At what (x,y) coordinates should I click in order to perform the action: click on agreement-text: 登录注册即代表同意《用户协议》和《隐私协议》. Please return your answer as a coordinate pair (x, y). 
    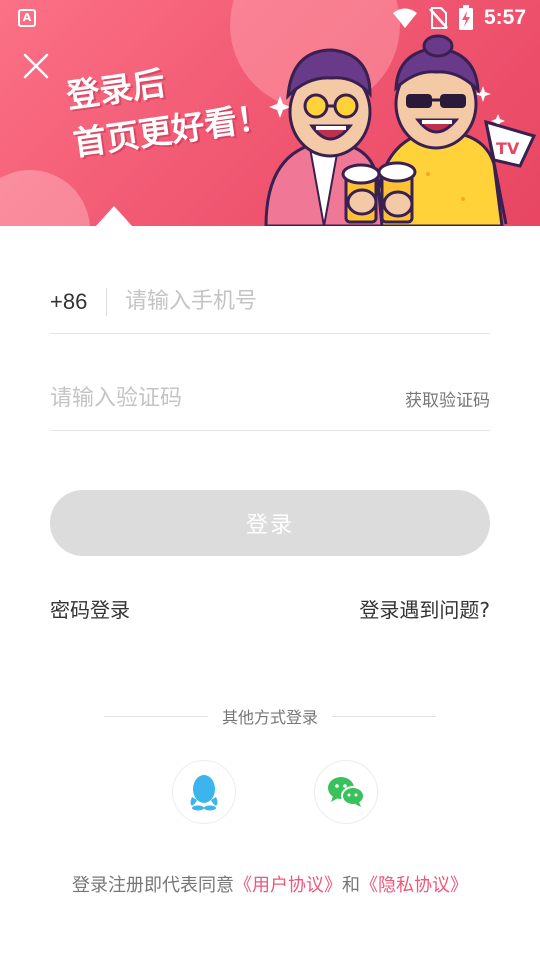
    Looking at the image, I should click on (270, 884).